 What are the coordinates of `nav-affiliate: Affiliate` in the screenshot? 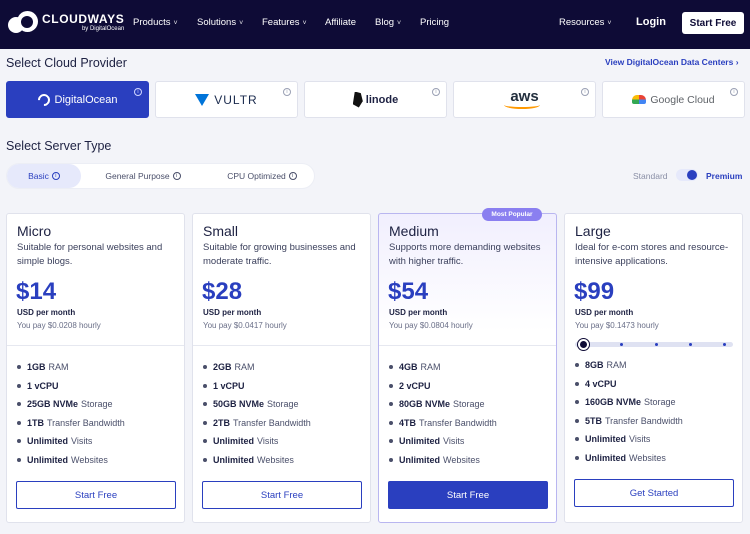 It's located at (340, 22).